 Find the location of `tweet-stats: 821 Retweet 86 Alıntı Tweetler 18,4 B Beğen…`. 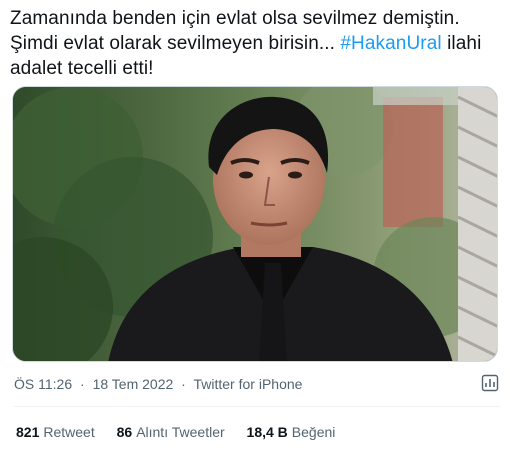

tweet-stats: 821 Retweet 86 Alıntı Tweetler 18,4 B Beğen… is located at coordinates (184, 432).